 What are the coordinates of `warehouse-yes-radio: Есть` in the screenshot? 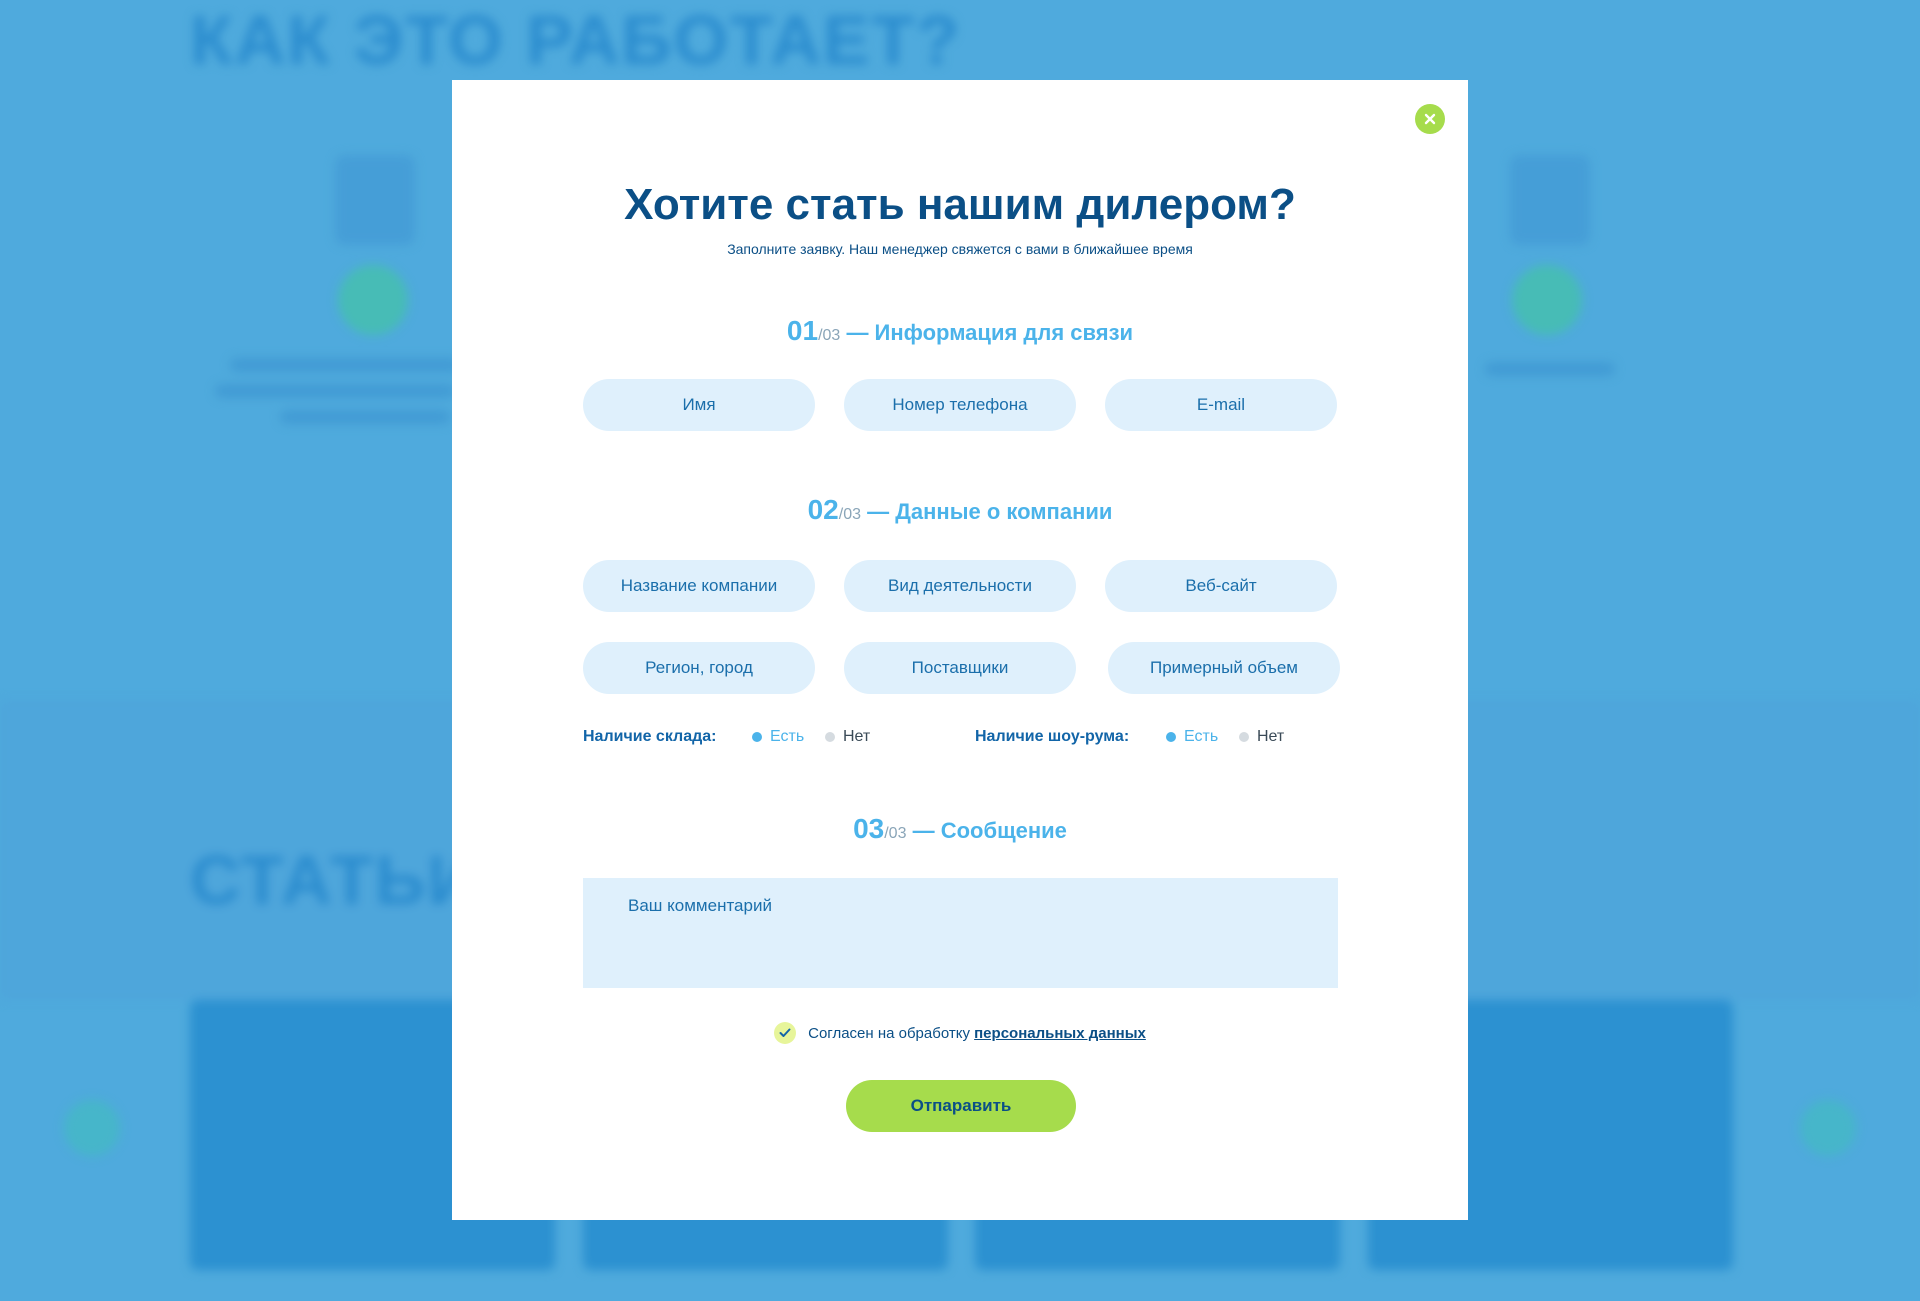 It's located at (778, 737).